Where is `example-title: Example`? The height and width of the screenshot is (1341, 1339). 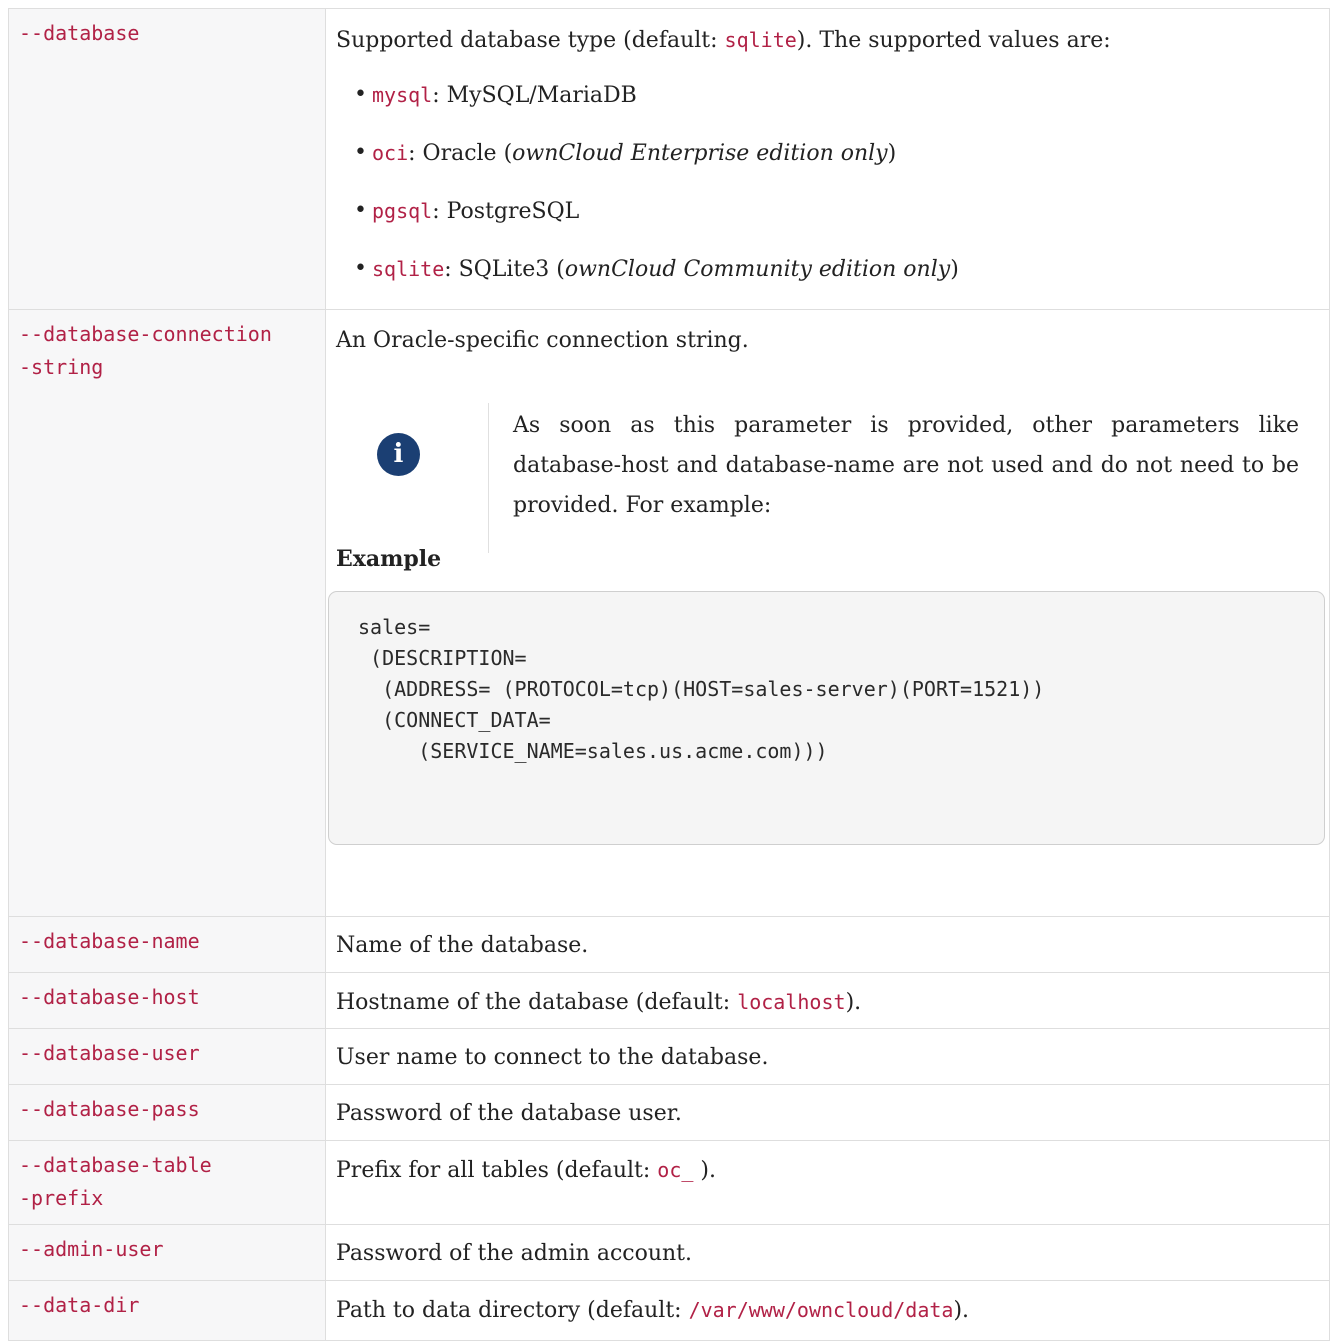
example-title: Example is located at coordinates (389, 559).